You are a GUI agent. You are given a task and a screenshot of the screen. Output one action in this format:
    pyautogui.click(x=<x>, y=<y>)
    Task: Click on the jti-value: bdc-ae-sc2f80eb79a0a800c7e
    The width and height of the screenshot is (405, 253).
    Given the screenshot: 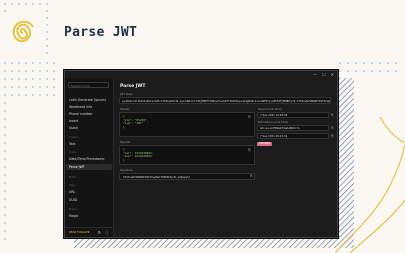 What is the action you would take?
    pyautogui.click(x=280, y=128)
    